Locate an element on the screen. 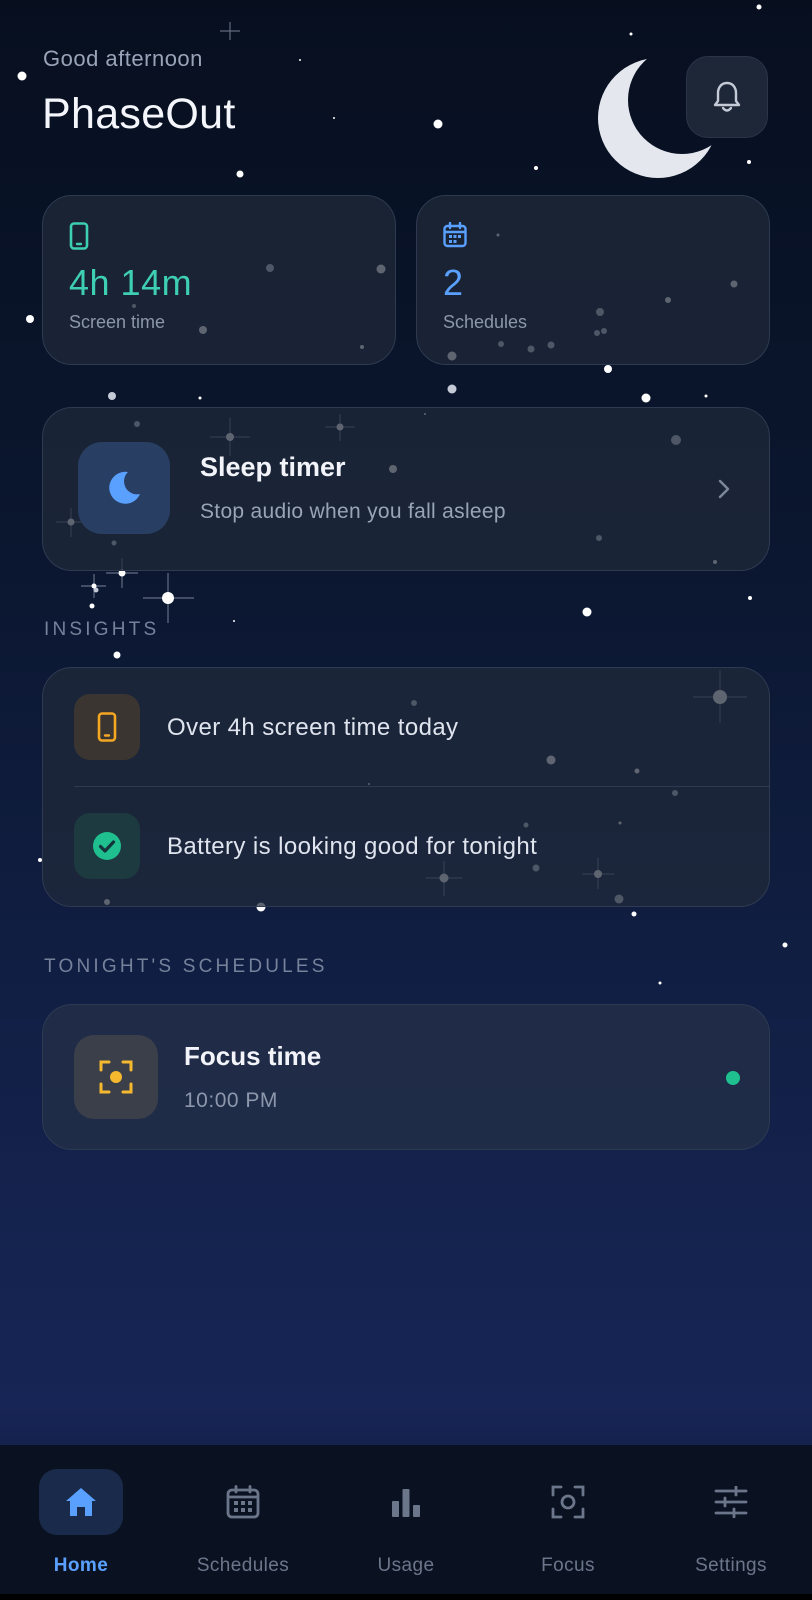  bottom-nav: Home Schedules Usage Focus Settings is located at coordinates (406, 1522).